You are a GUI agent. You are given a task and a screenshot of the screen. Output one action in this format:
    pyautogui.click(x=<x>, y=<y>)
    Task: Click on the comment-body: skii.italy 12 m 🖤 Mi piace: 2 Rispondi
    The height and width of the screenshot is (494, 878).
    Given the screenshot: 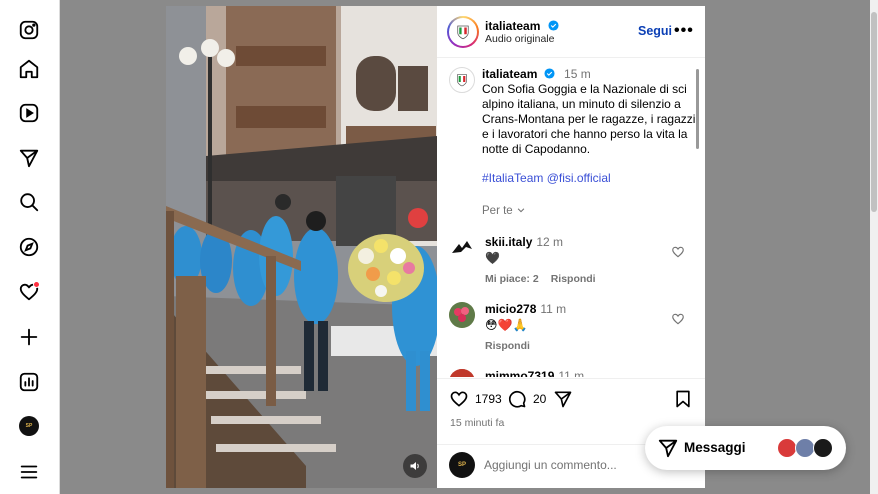 What is the action you would take?
    pyautogui.click(x=575, y=261)
    